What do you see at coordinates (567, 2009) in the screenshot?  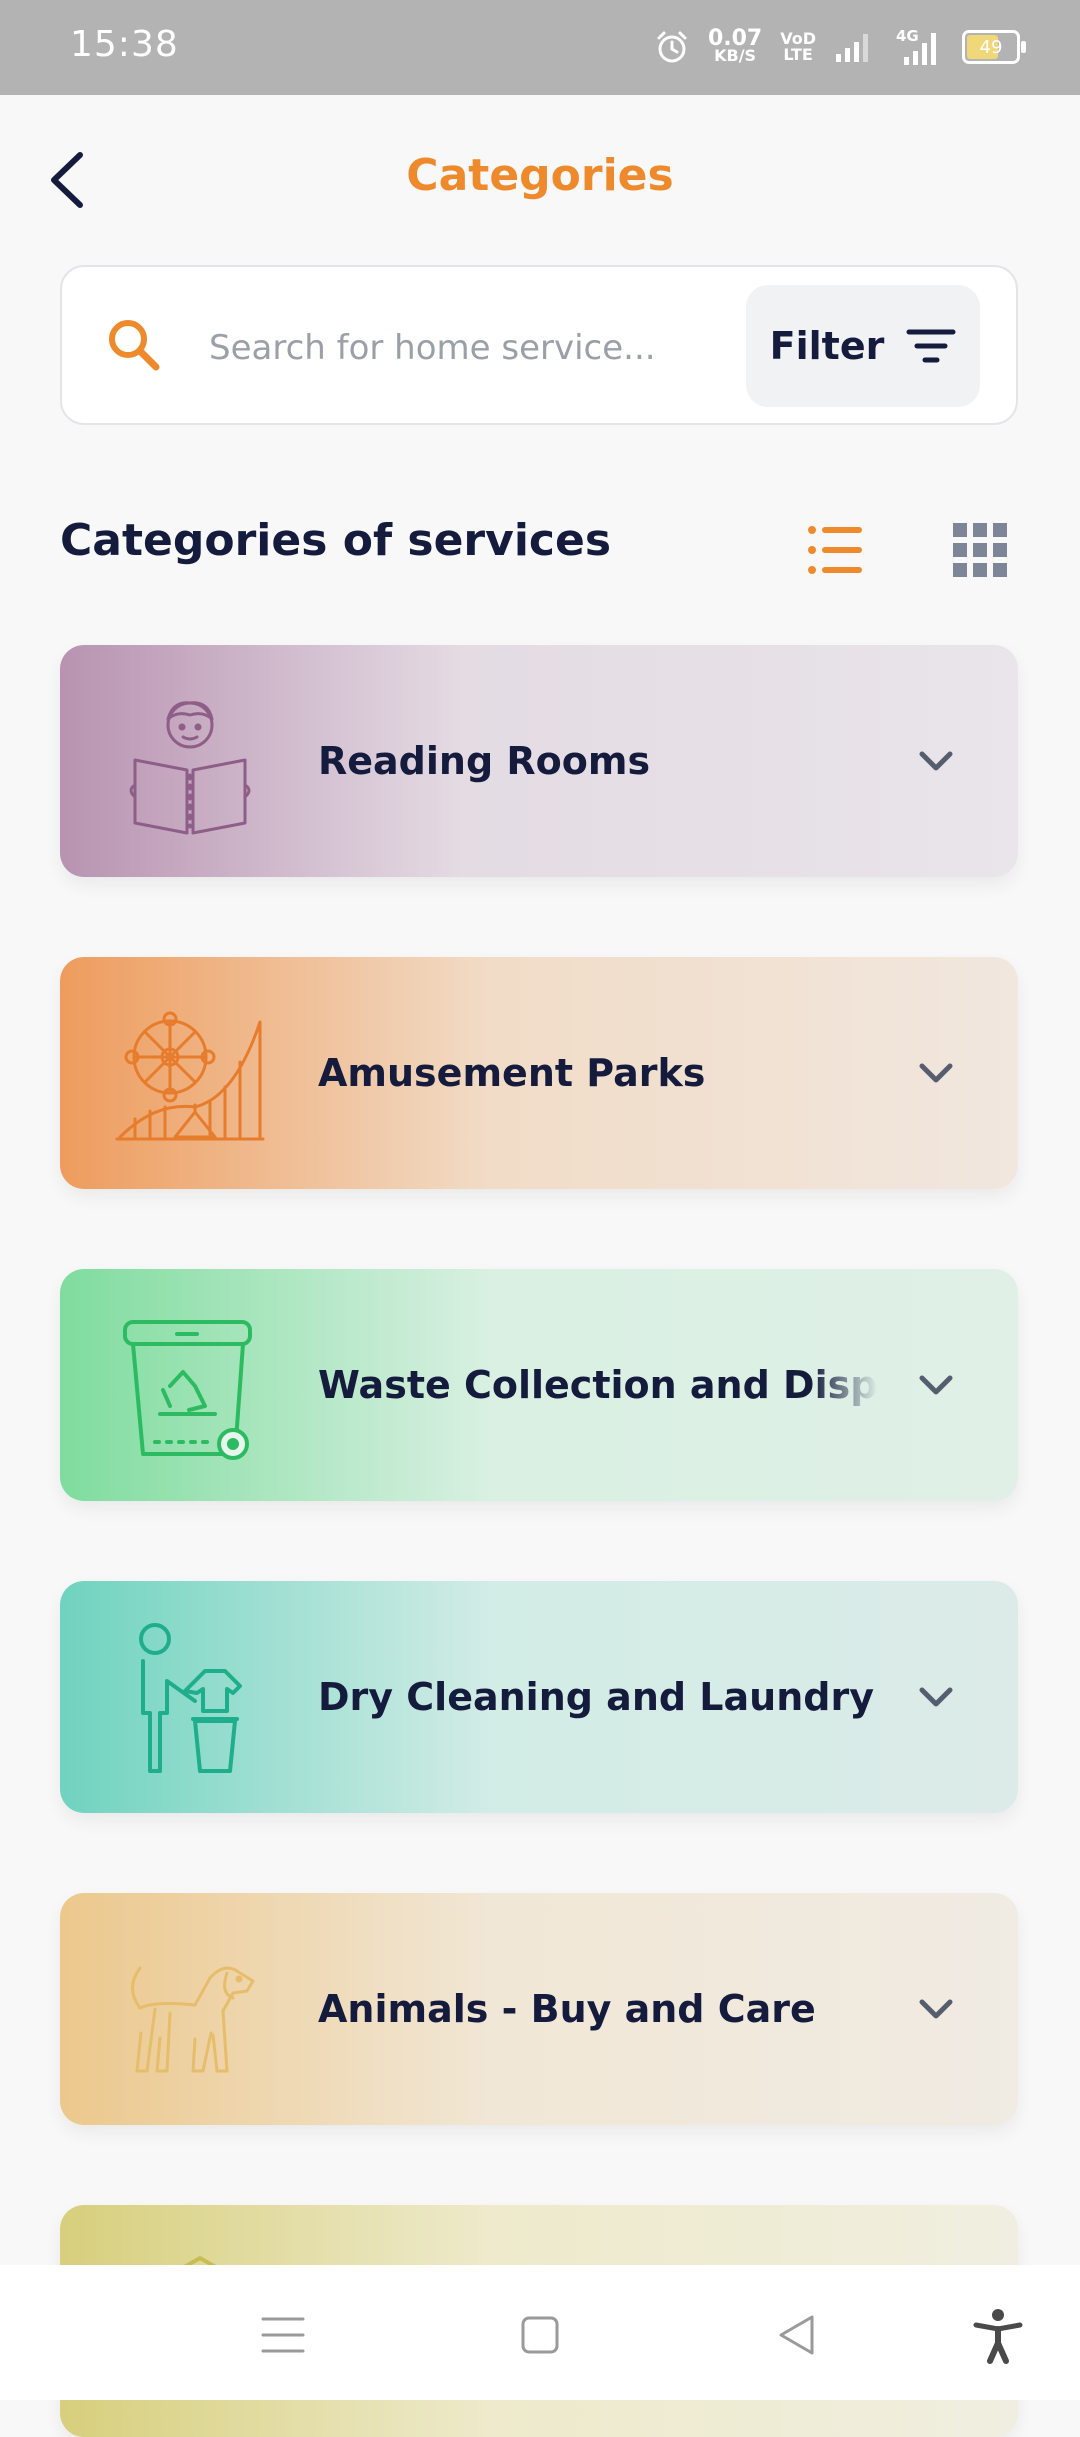 I see `category-label: Animals - Buy and Care` at bounding box center [567, 2009].